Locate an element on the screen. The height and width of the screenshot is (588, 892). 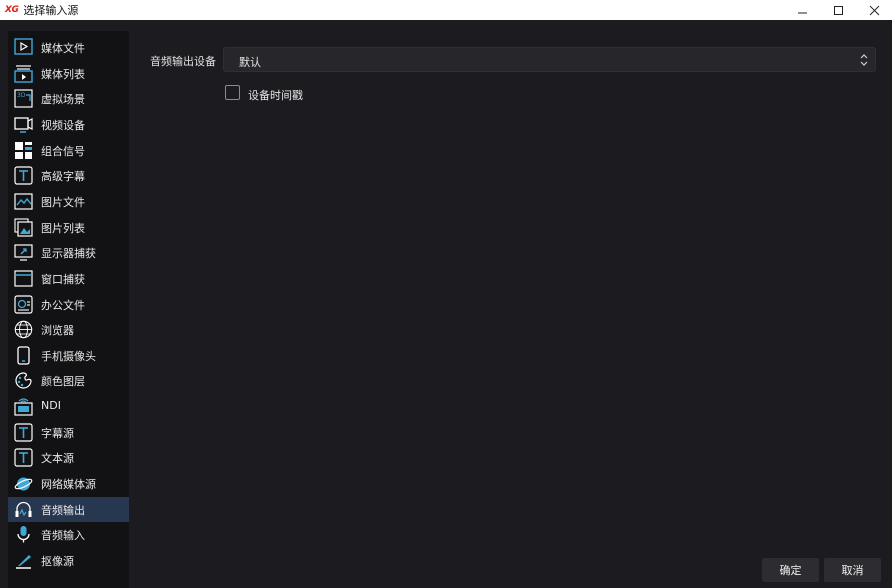
subtitle-source-icon is located at coordinates (23, 432).